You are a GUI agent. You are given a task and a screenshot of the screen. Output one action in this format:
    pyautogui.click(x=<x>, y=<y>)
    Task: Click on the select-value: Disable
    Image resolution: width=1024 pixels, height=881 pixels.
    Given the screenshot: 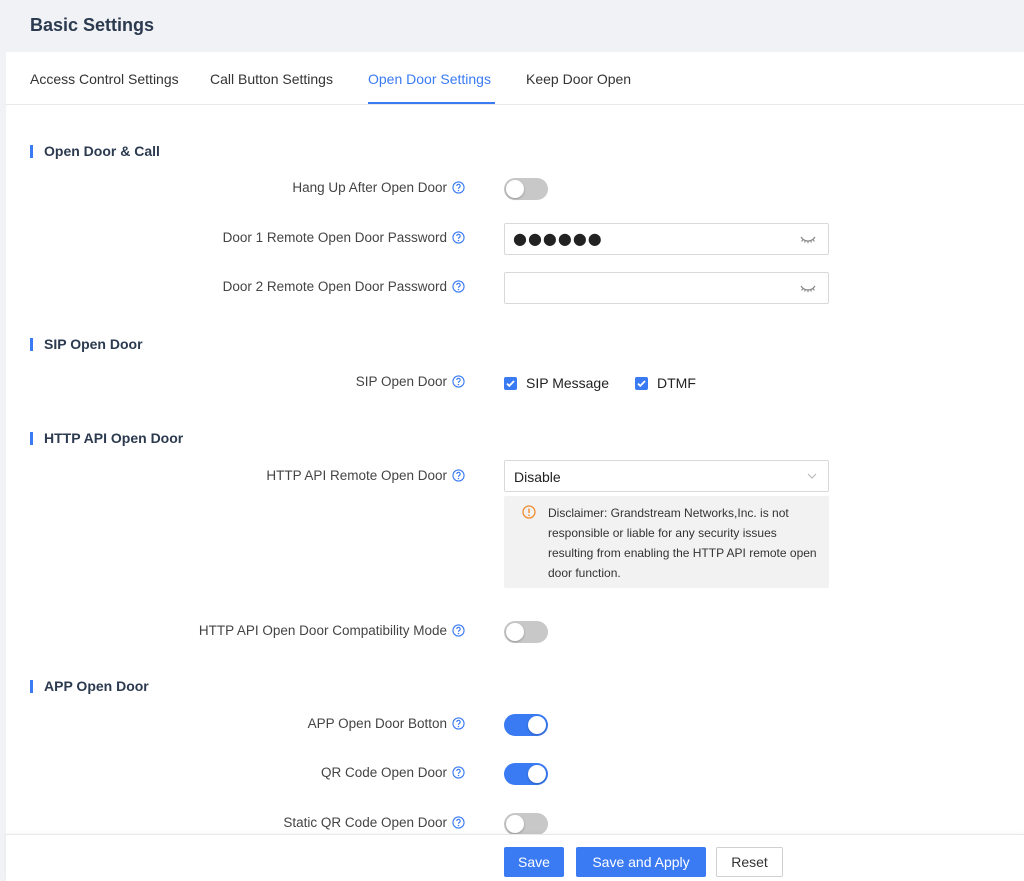 What is the action you would take?
    pyautogui.click(x=537, y=477)
    